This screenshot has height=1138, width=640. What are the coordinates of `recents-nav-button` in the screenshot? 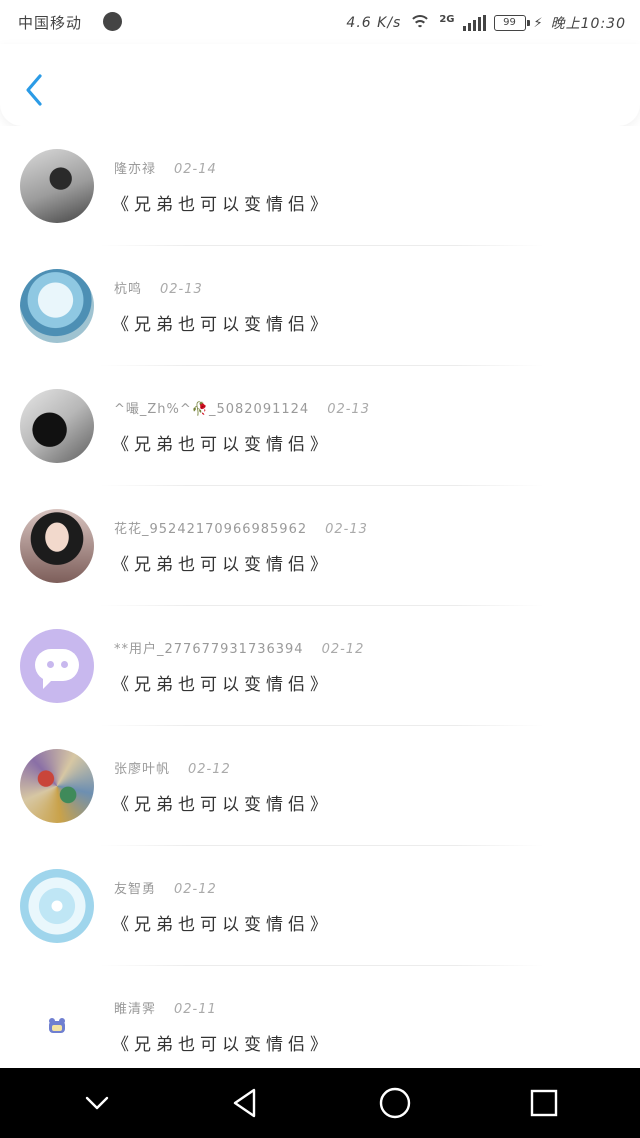 It's located at (544, 1103).